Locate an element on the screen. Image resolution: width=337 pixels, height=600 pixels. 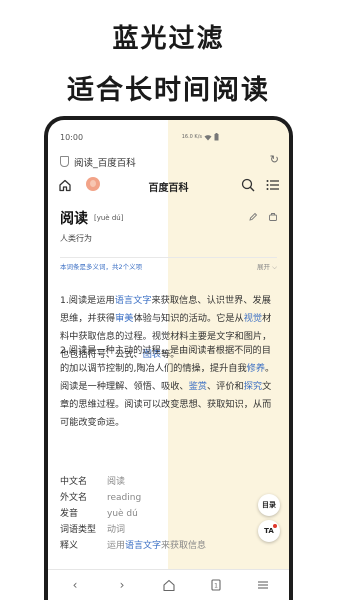
battery-icon is located at coordinates (216, 137).